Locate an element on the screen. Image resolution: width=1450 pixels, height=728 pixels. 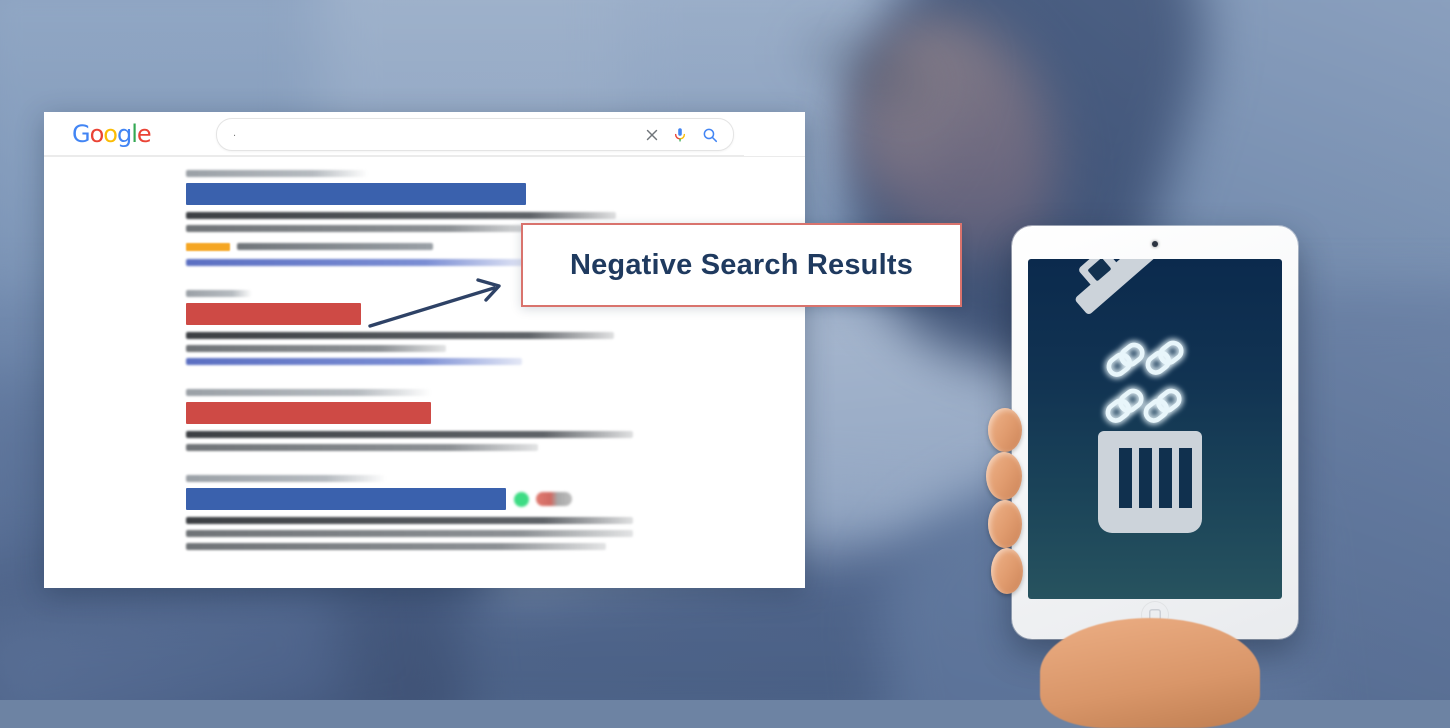
header-divider is located at coordinates (394, 155).